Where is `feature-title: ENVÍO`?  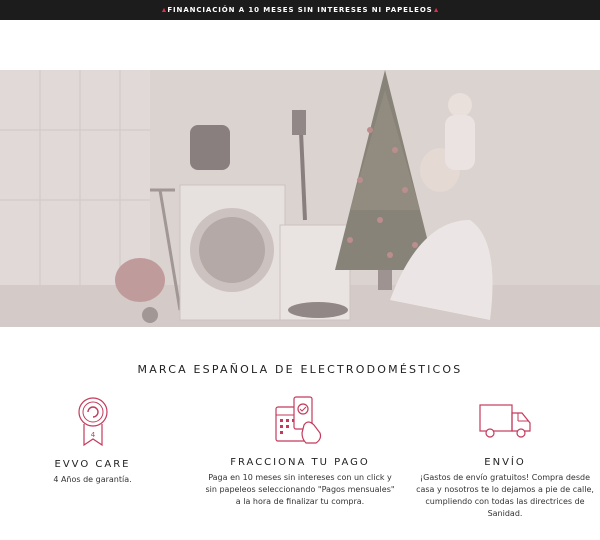
feature-title: ENVÍO is located at coordinates (505, 462).